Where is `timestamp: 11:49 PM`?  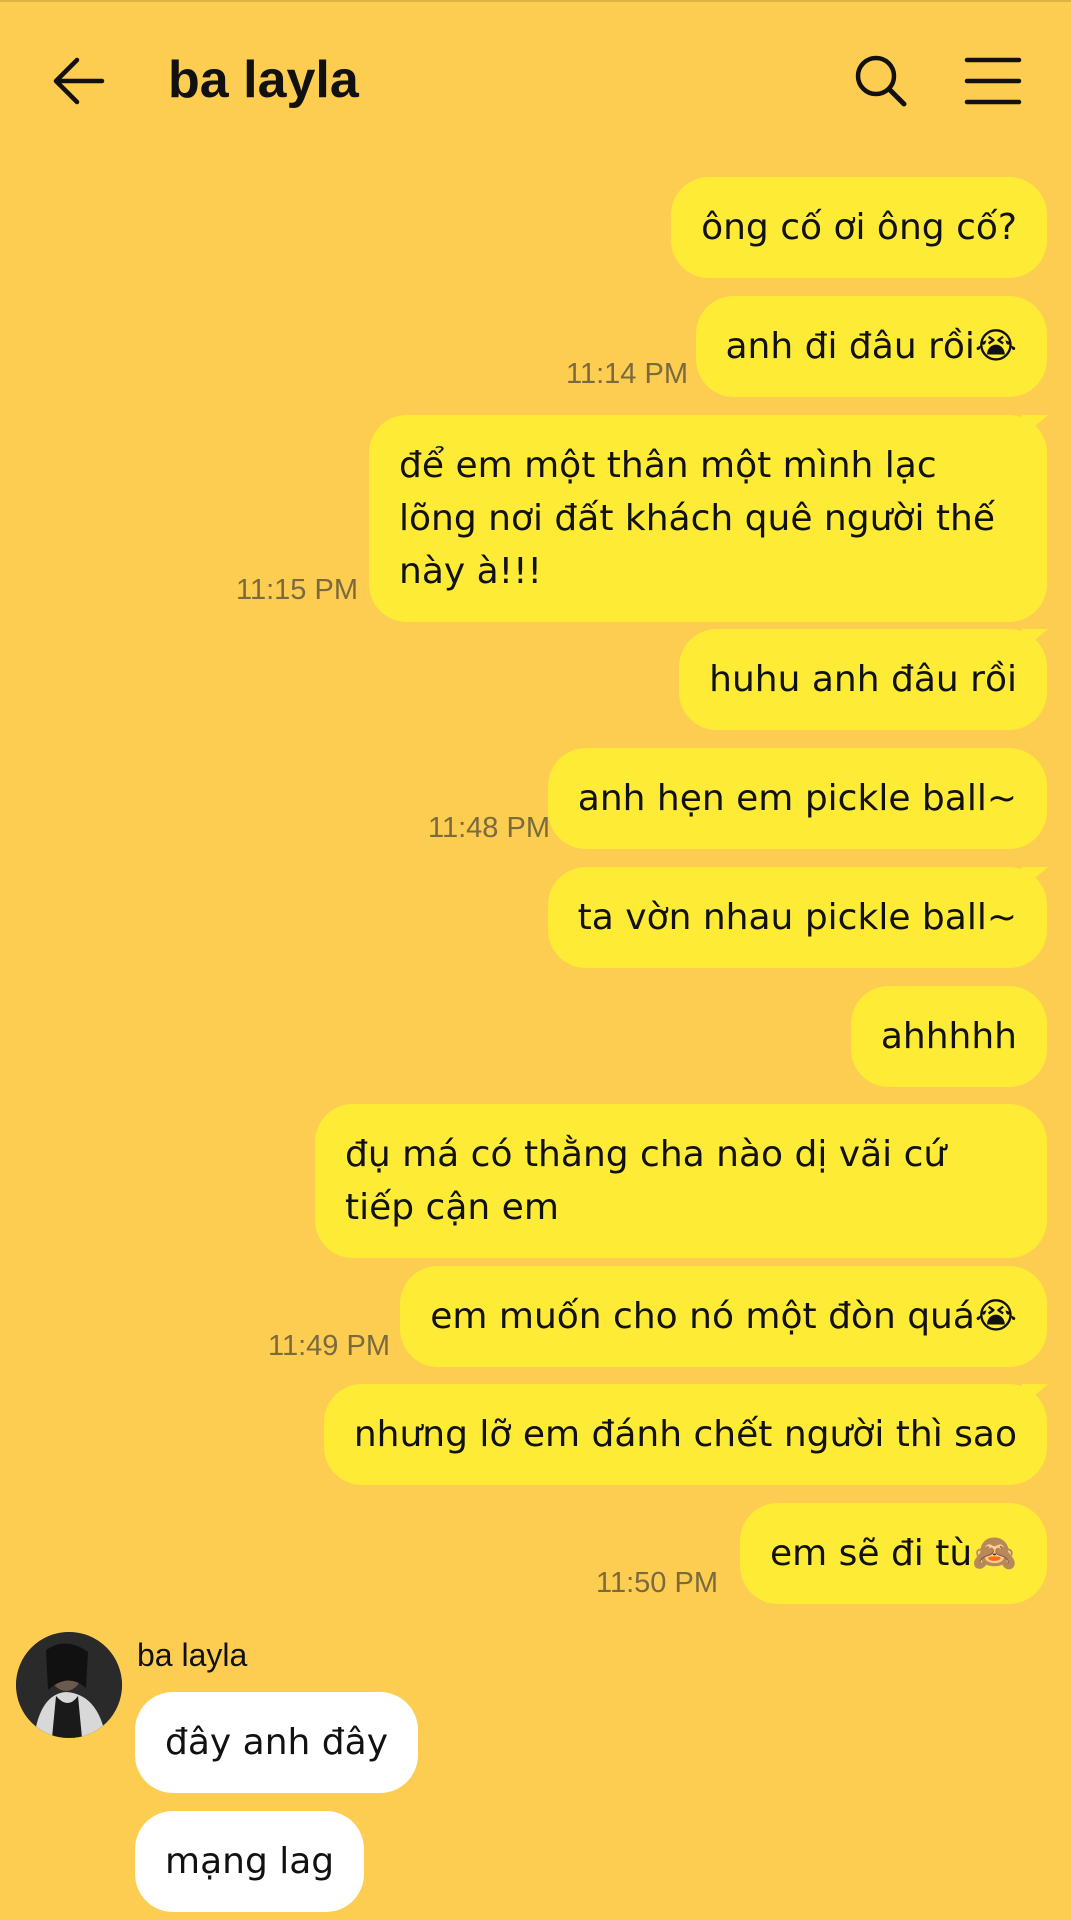 timestamp: 11:49 PM is located at coordinates (329, 1346).